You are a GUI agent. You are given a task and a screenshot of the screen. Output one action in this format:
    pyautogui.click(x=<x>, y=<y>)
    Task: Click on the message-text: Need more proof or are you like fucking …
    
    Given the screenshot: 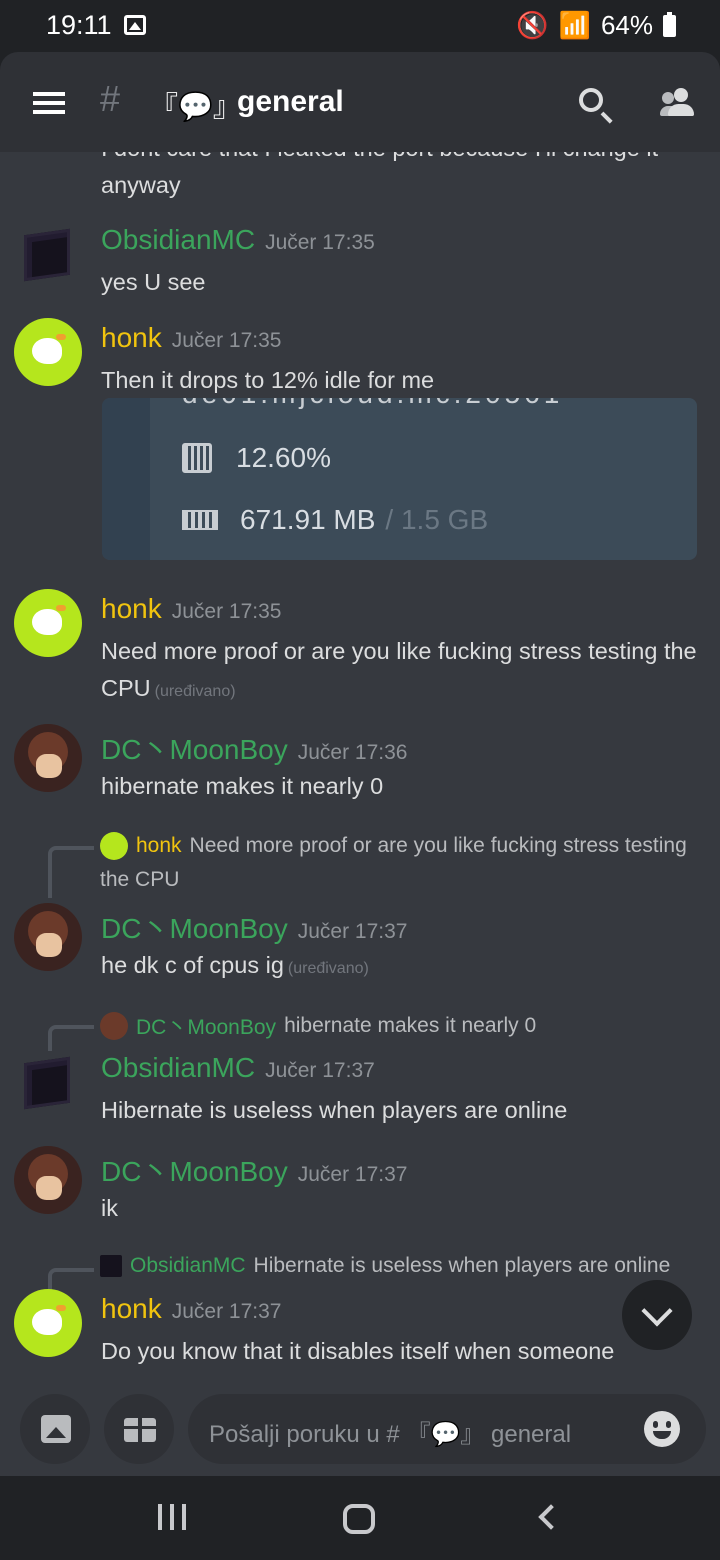 What is the action you would take?
    pyautogui.click(x=399, y=669)
    